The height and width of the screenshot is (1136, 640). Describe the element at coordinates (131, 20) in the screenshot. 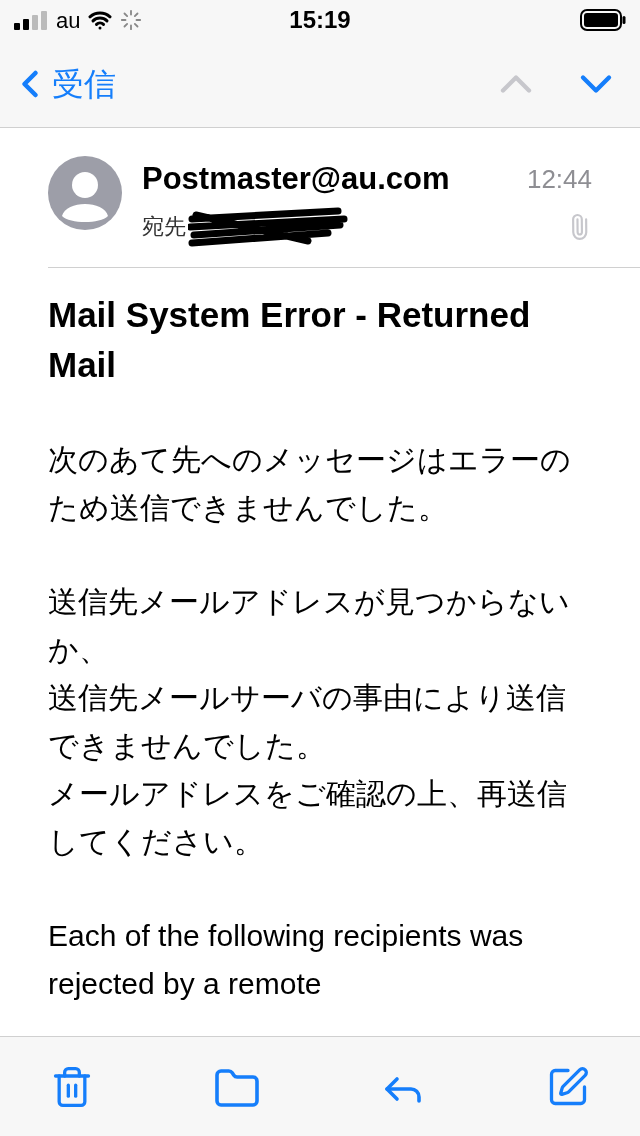

I see `loading-icon` at that location.